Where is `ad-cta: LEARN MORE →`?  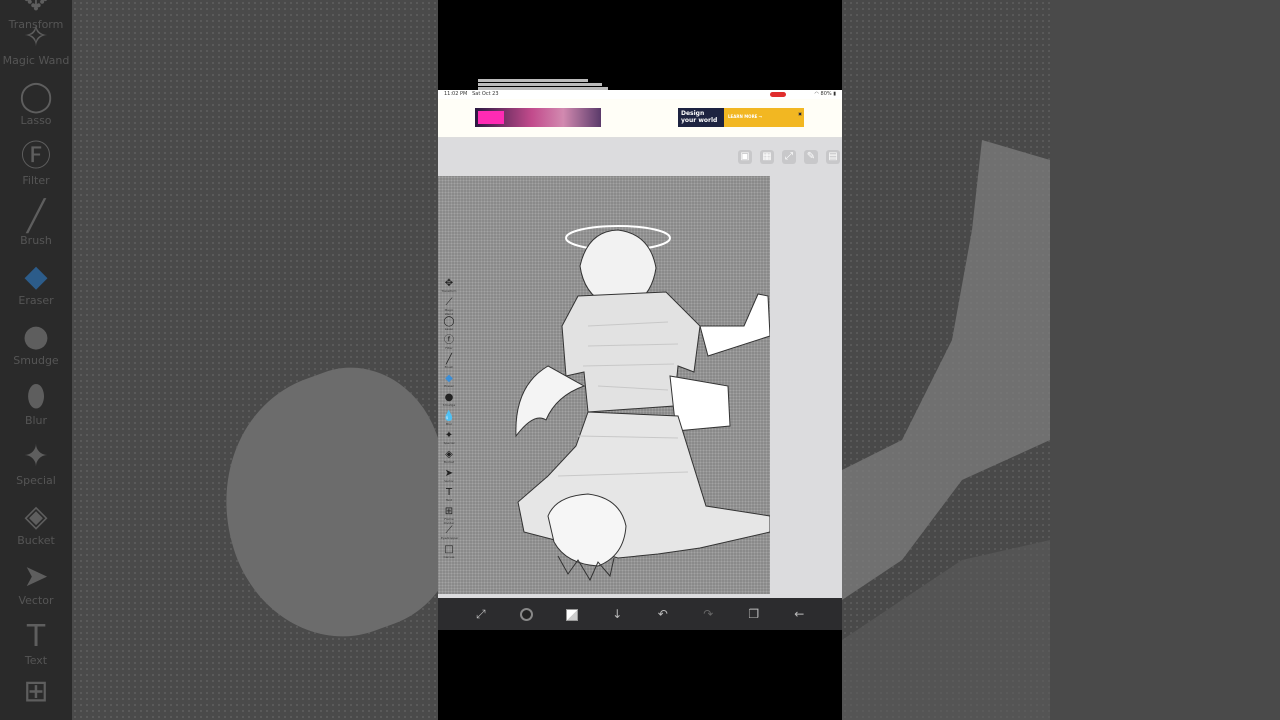 ad-cta: LEARN MORE → is located at coordinates (745, 116).